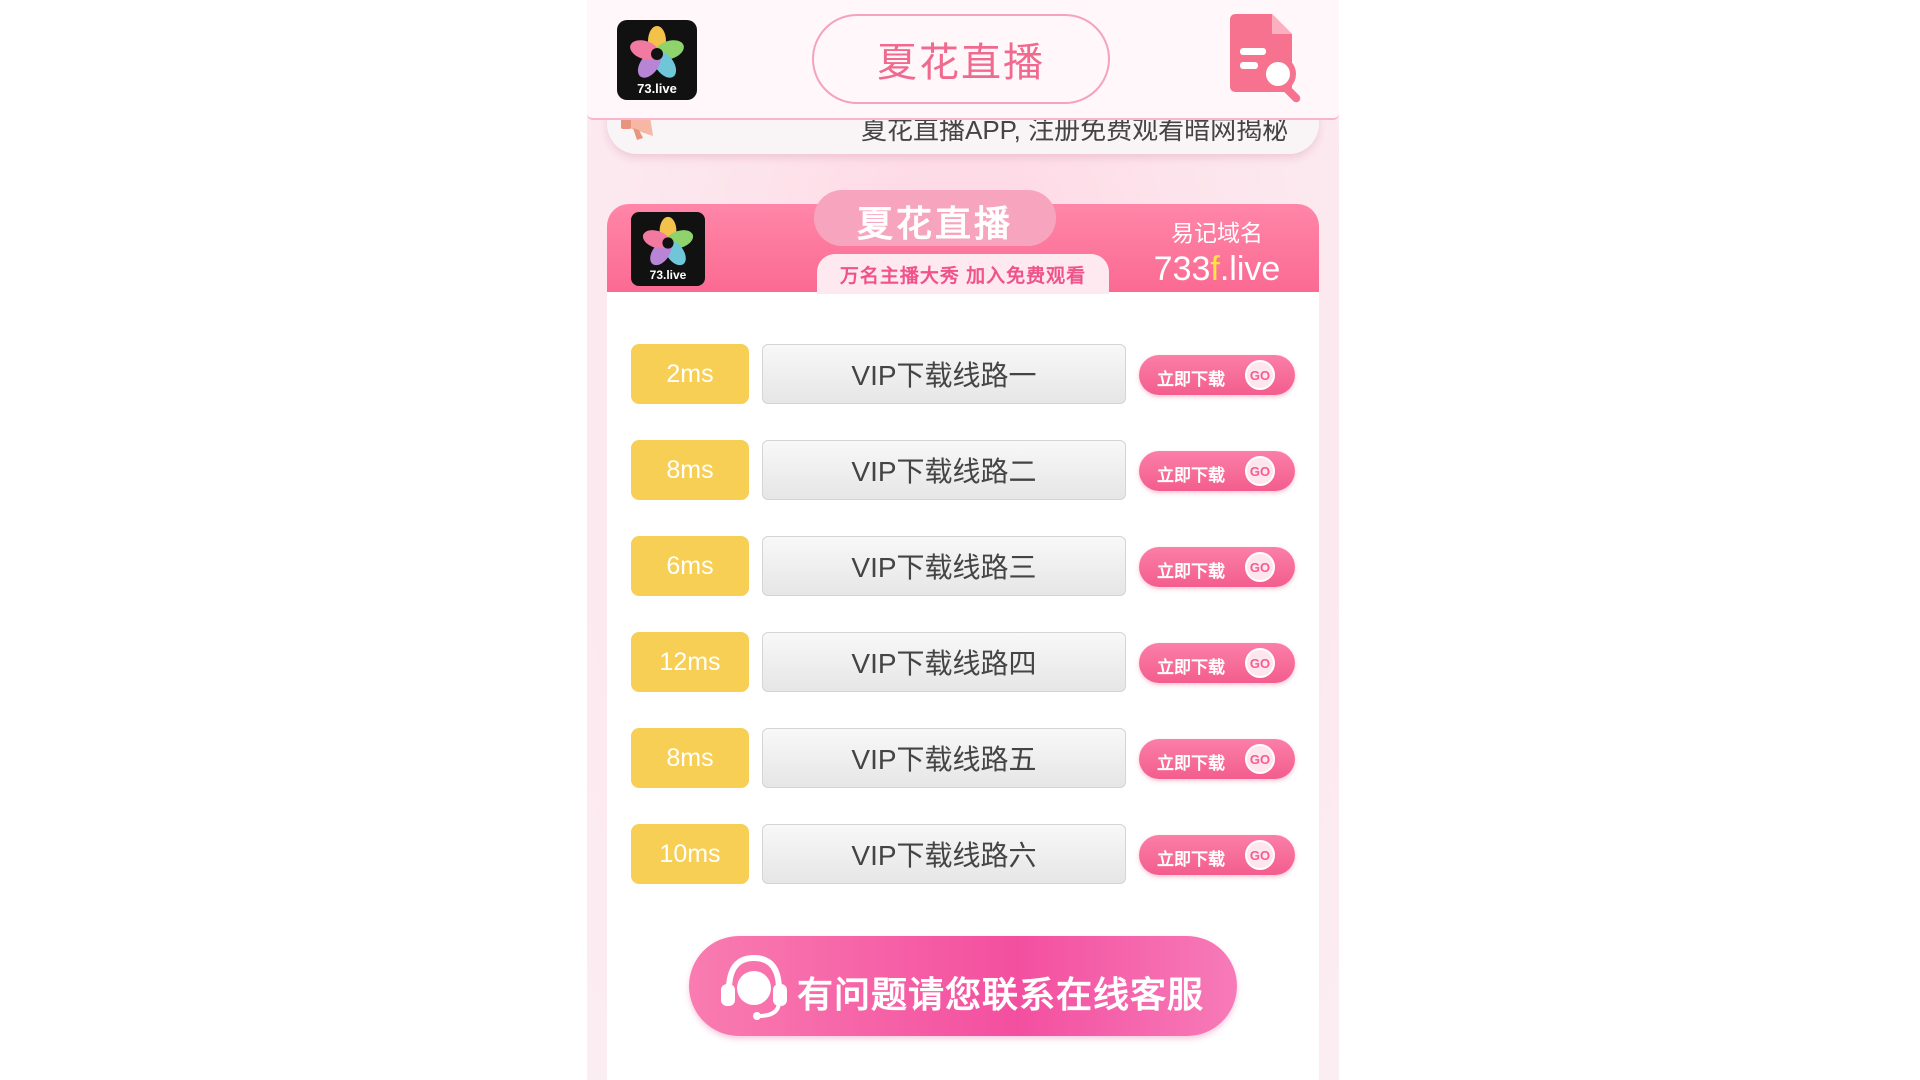 The image size is (1920, 1080). I want to click on headset-icon, so click(754, 987).